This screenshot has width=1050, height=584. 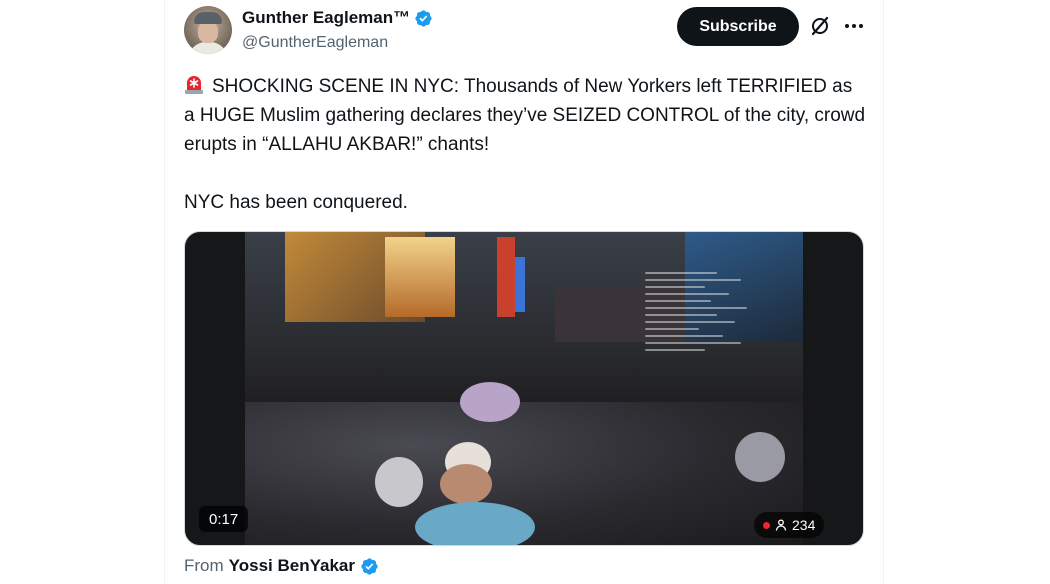 I want to click on author-avatar, so click(x=208, y=30).